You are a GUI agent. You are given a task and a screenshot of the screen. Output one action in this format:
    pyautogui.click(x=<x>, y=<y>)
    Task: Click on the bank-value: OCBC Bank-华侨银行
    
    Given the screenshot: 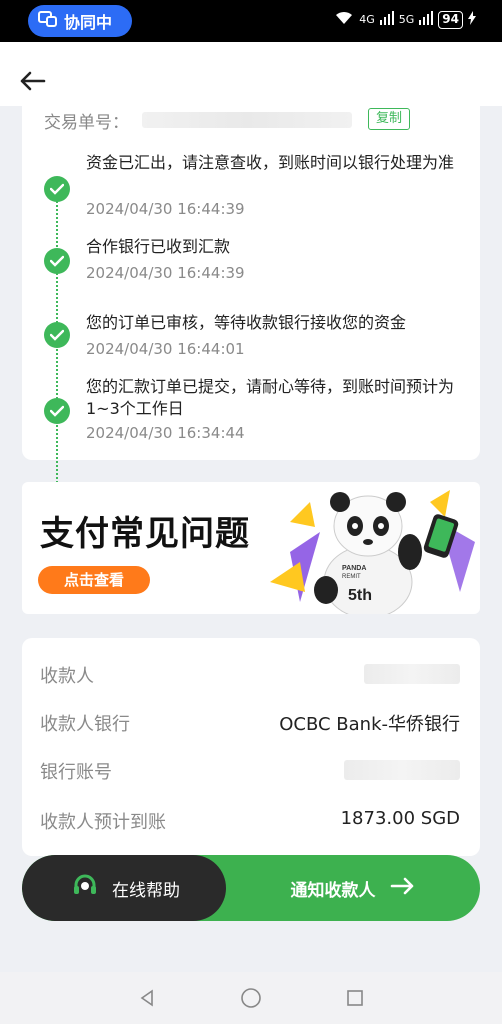 What is the action you would take?
    pyautogui.click(x=369, y=724)
    